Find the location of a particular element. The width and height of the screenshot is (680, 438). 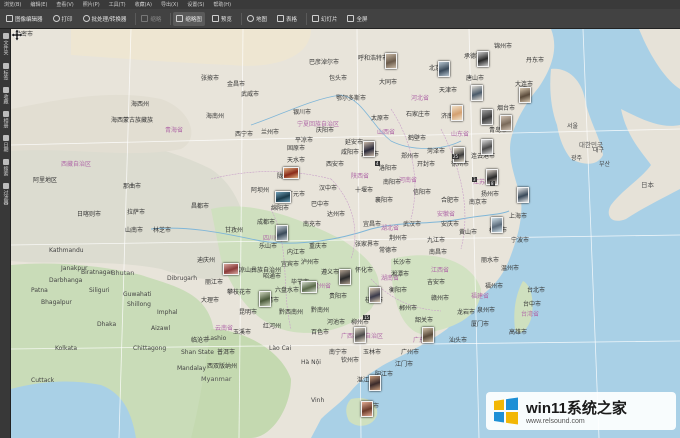

map-place-label: 固原市 is located at coordinates (296, 148).